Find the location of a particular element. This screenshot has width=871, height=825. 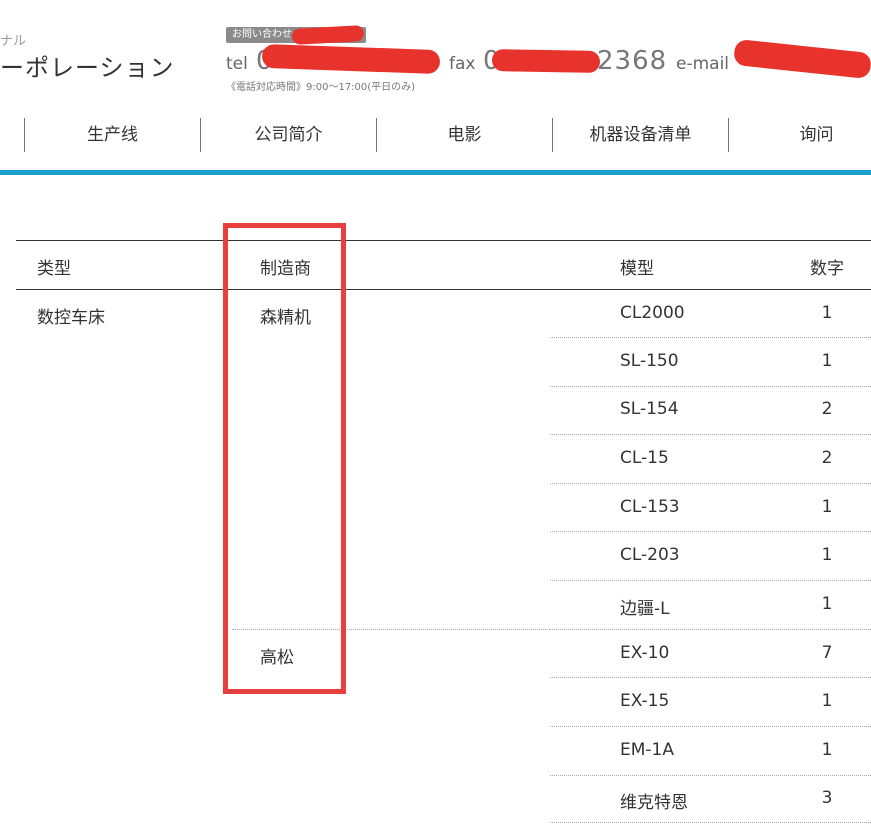

count-cell: 7 is located at coordinates (827, 653).